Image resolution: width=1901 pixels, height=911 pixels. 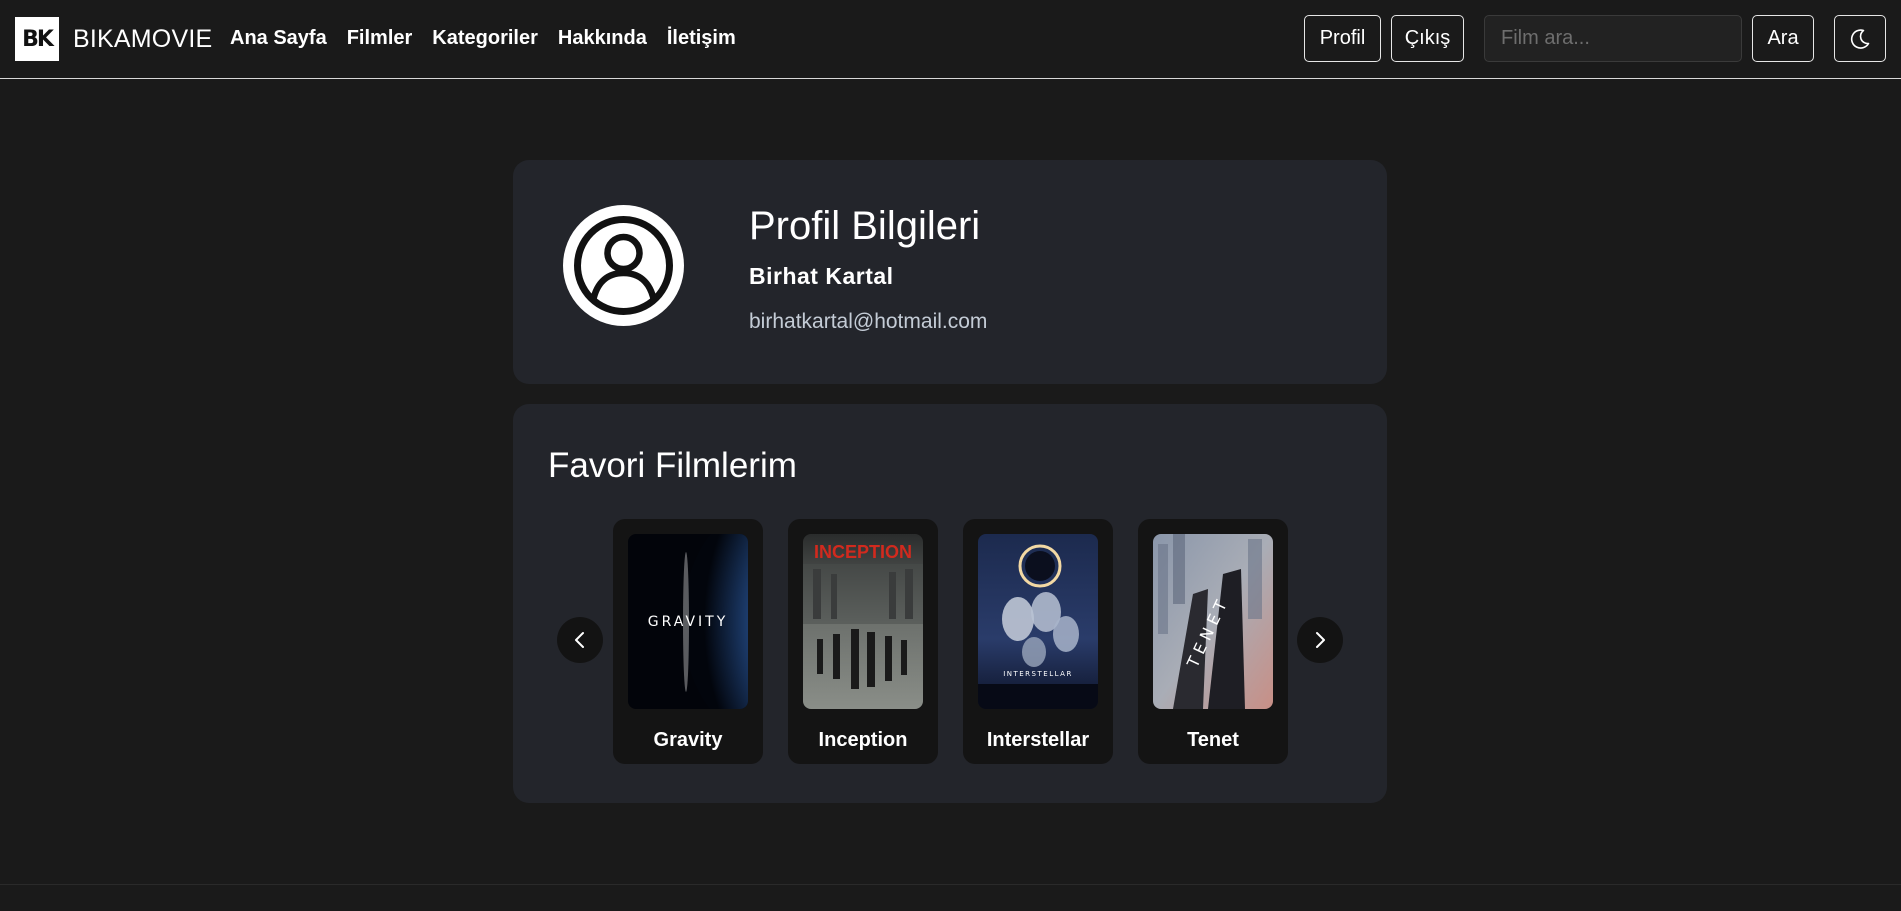 I want to click on logout-button: Çıkış, so click(x=1427, y=38).